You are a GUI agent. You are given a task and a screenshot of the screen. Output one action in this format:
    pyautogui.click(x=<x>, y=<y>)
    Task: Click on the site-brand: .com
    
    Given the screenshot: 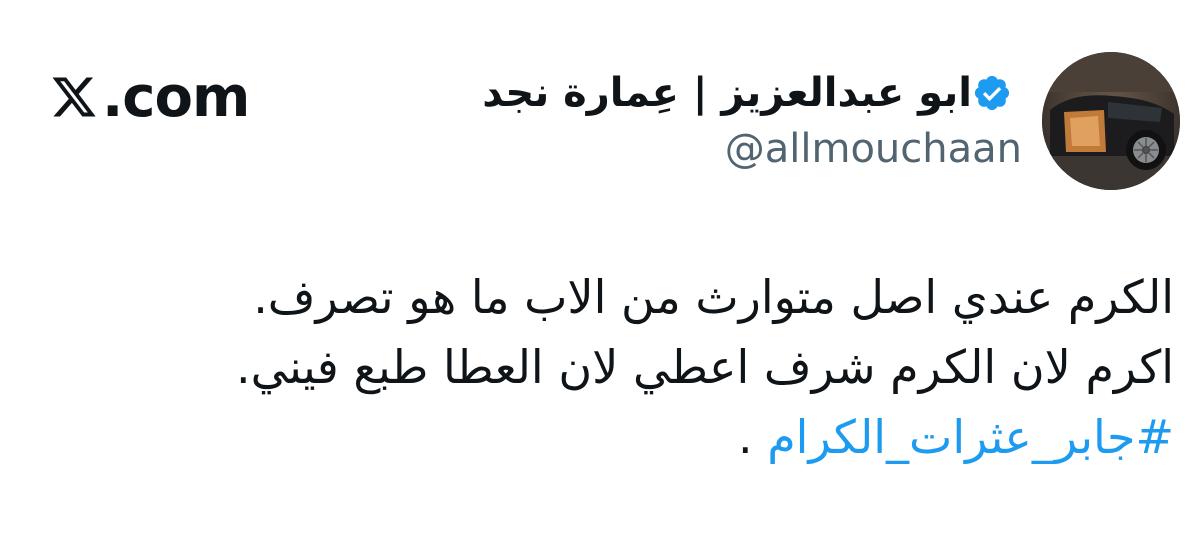 What is the action you would take?
    pyautogui.click(x=150, y=97)
    